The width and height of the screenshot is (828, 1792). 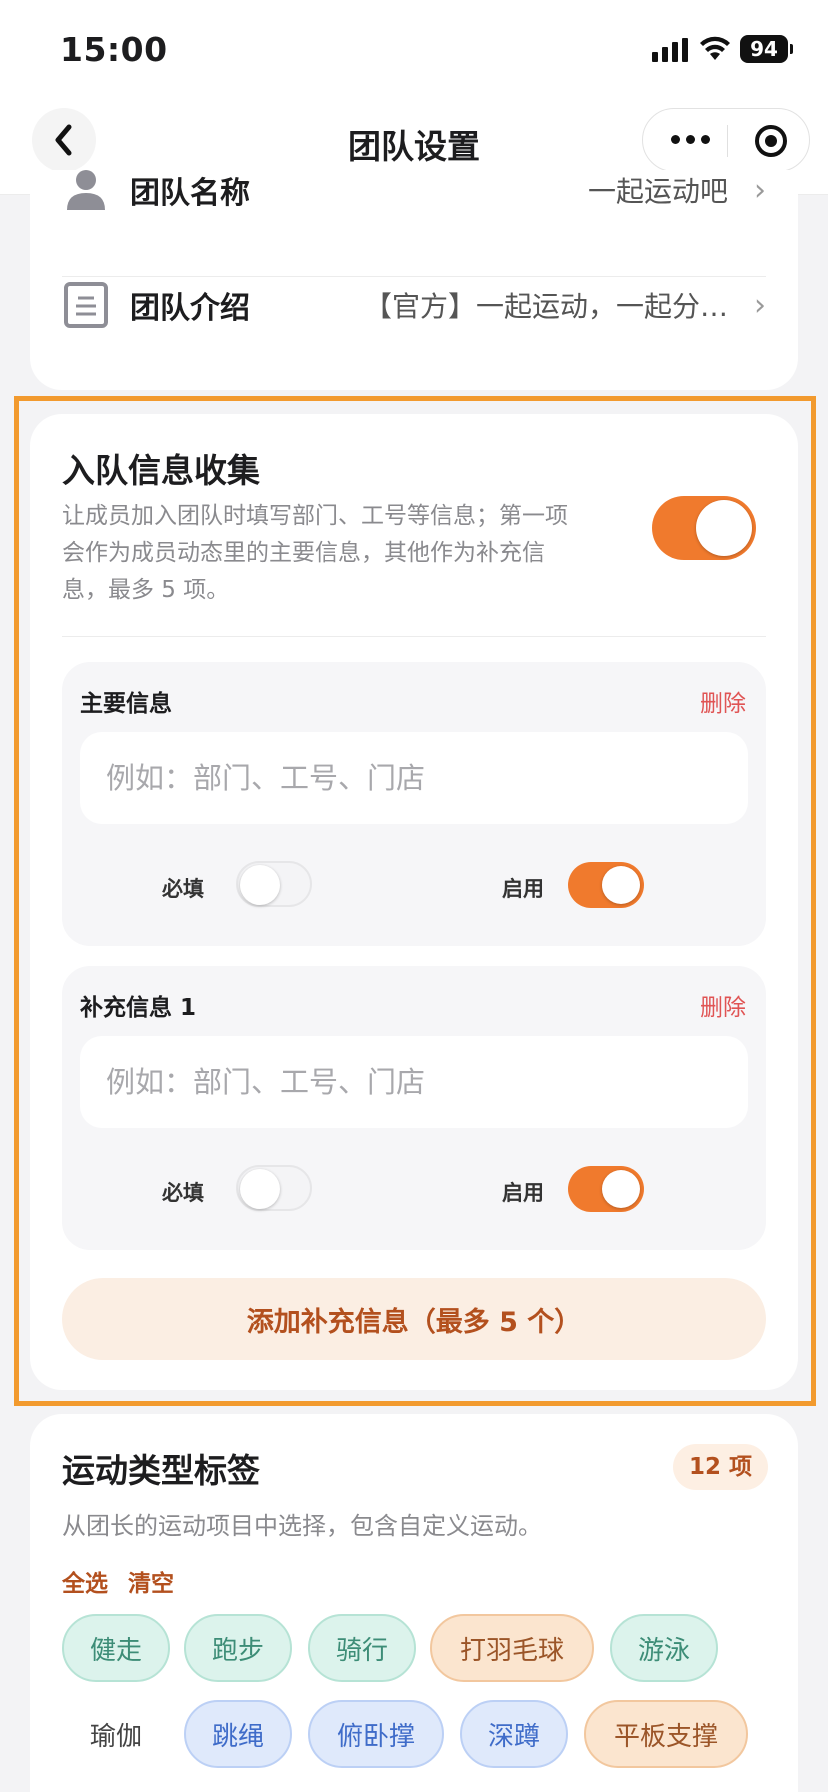 What do you see at coordinates (151, 1581) in the screenshot?
I see `clear-button: 清空` at bounding box center [151, 1581].